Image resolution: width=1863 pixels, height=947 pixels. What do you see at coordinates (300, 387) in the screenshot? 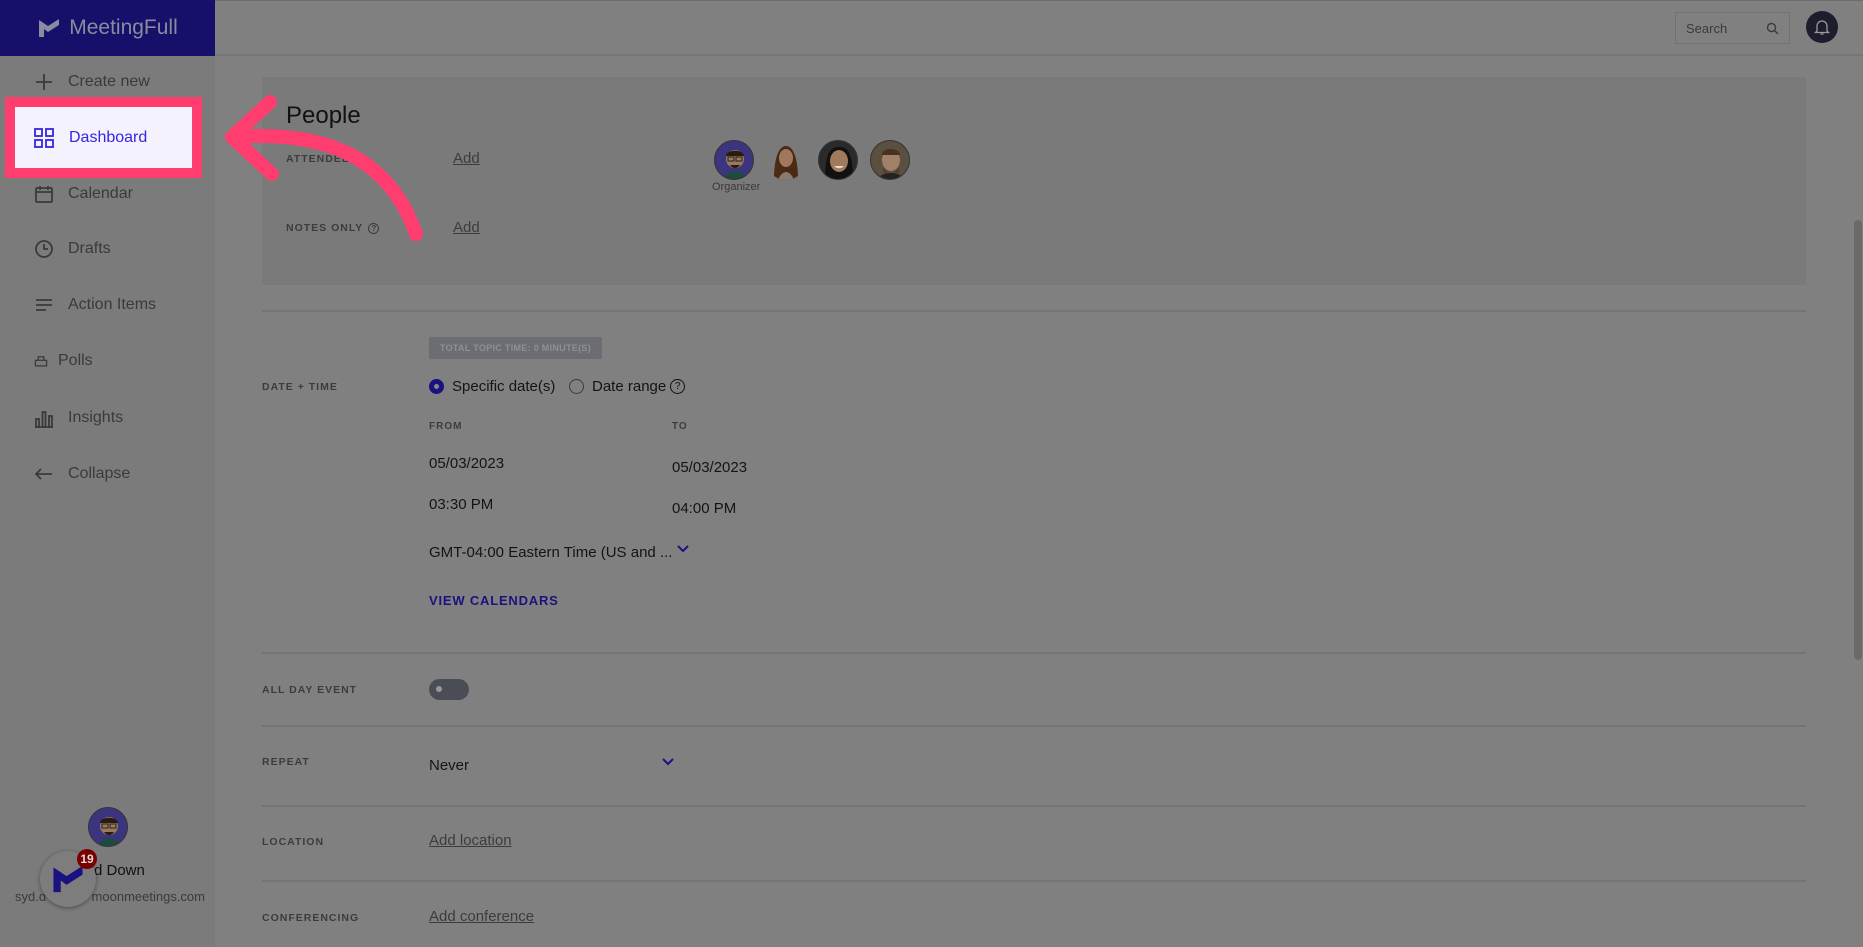
I see `date-time-label: DATE + TIME` at bounding box center [300, 387].